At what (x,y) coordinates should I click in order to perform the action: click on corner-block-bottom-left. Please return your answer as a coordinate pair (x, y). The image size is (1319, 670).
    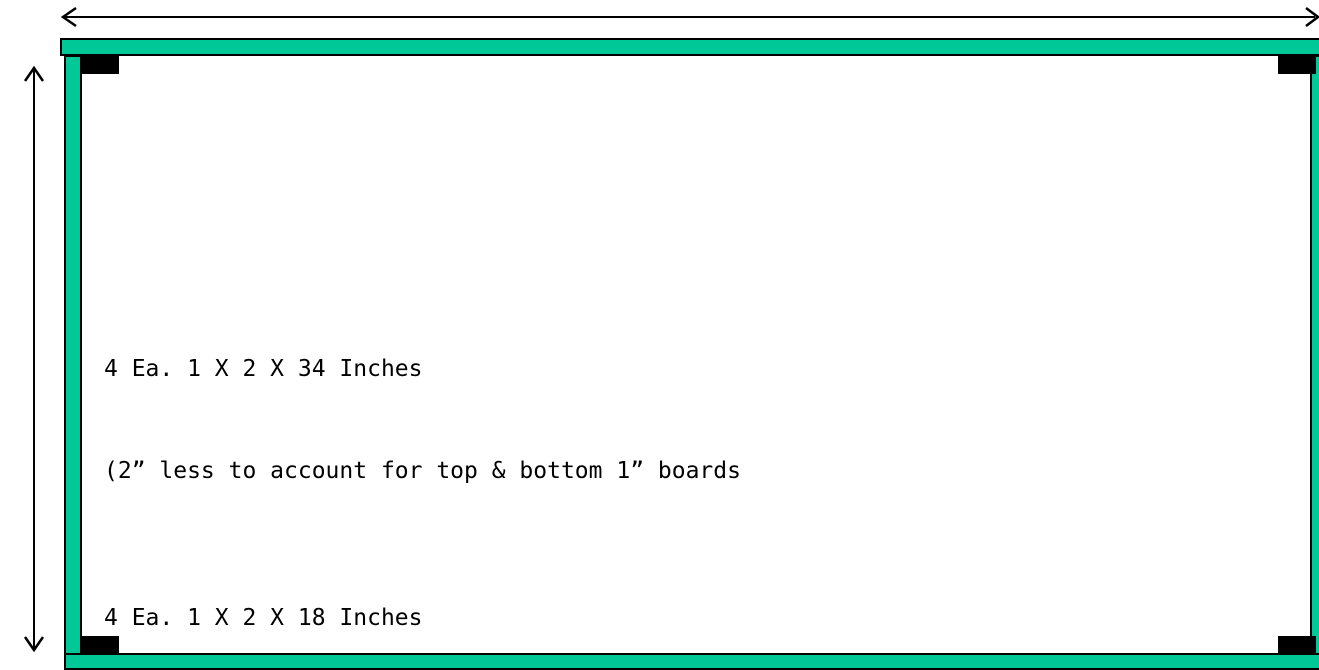
    Looking at the image, I should click on (100, 645).